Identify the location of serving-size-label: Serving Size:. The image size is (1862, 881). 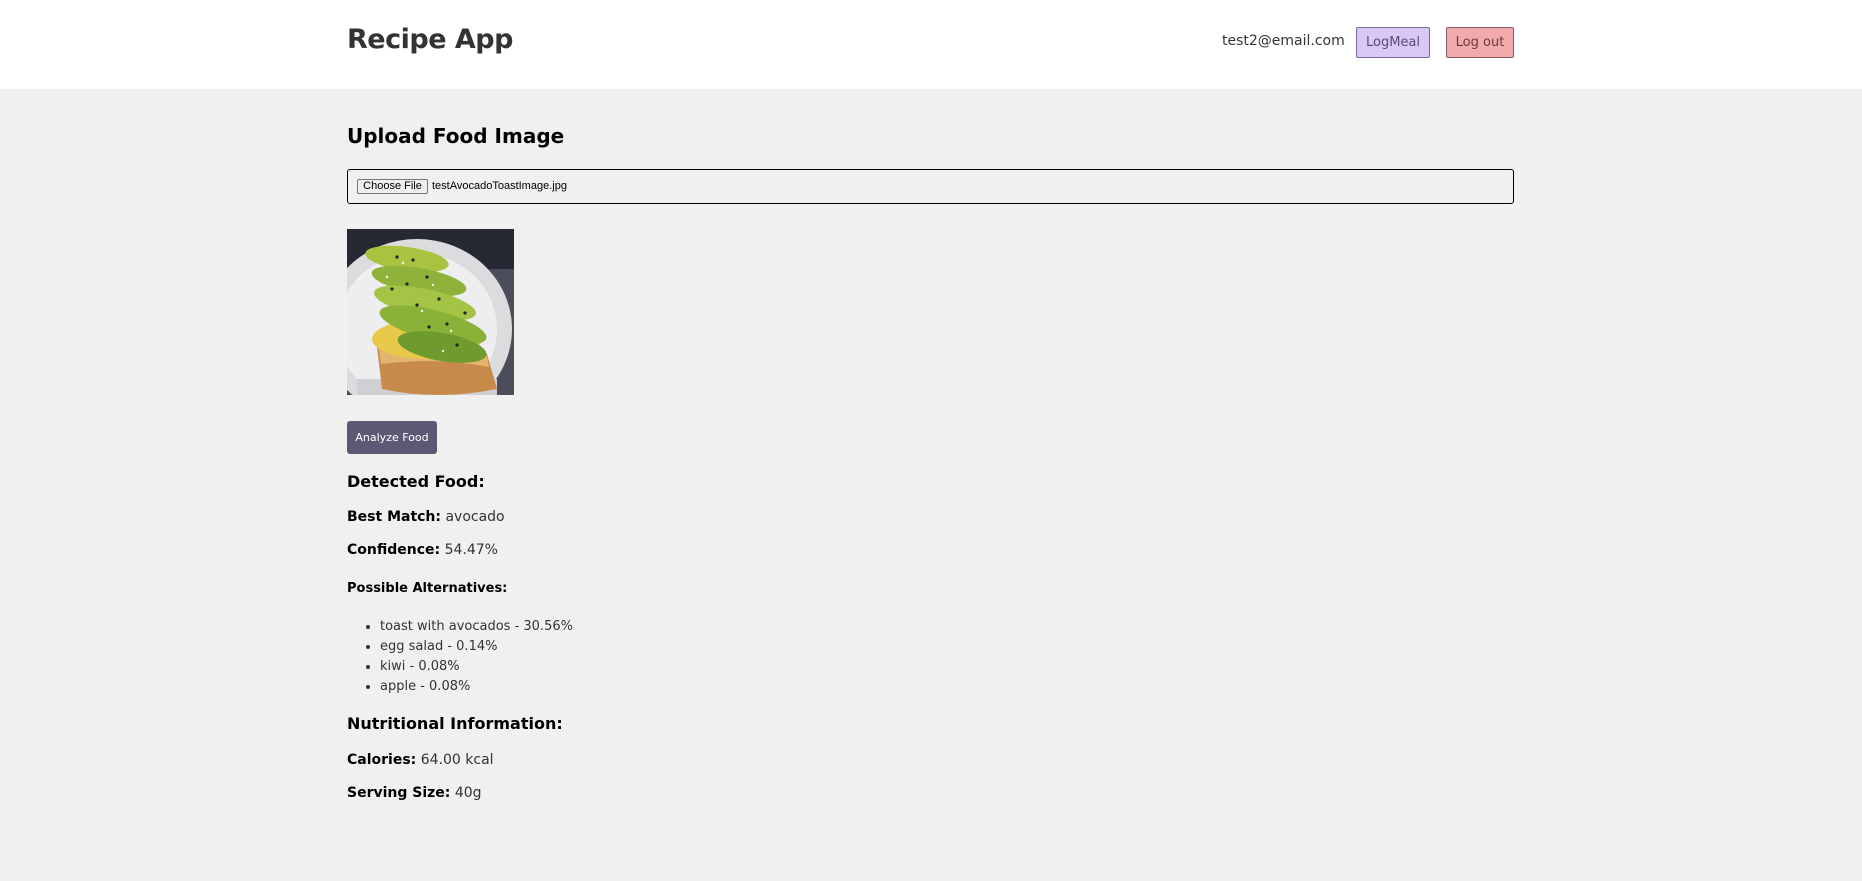
(399, 793).